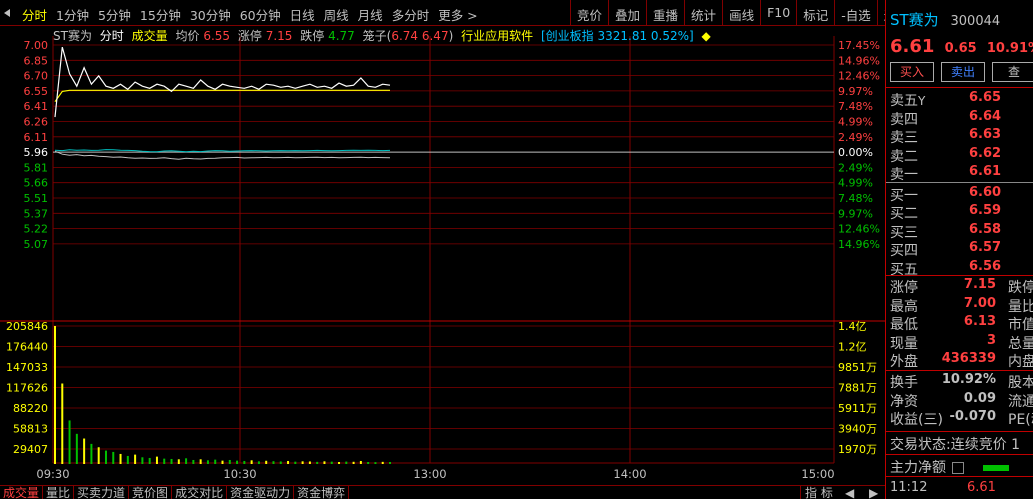 Image resolution: width=1033 pixels, height=499 pixels. Describe the element at coordinates (960, 249) in the screenshot. I see `bid-row: 买四 6.57` at that location.